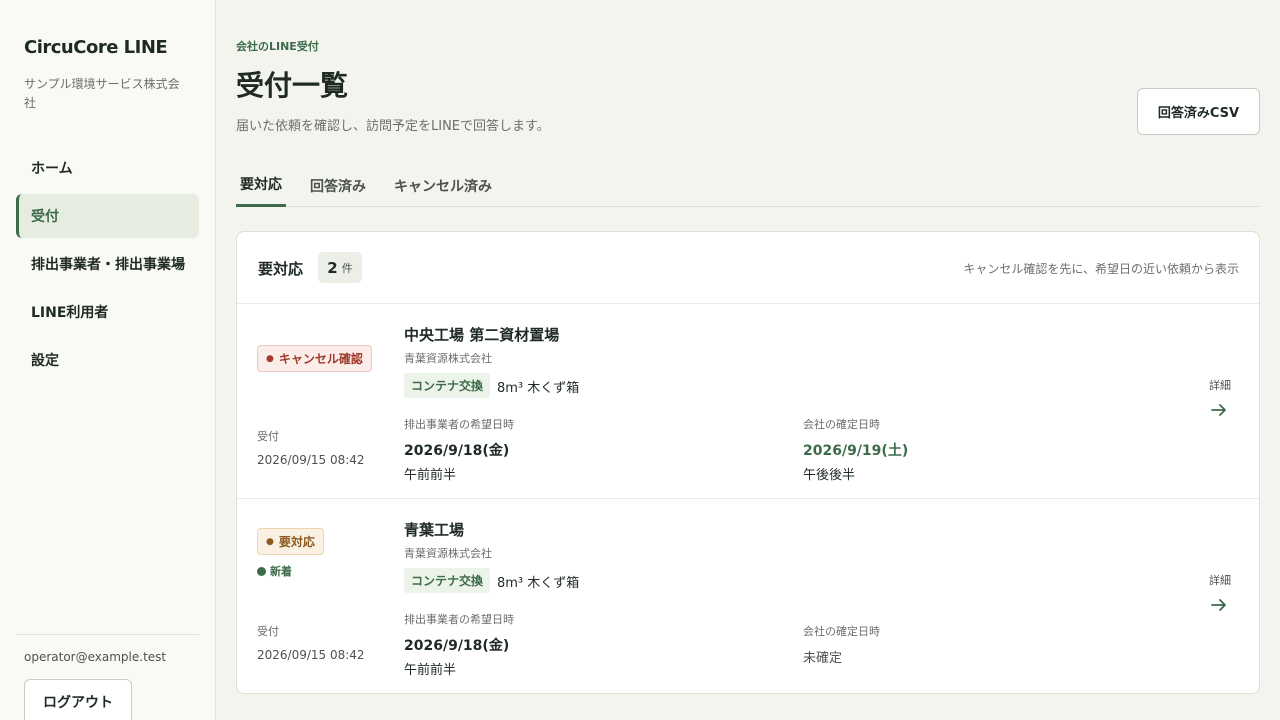  Describe the element at coordinates (95, 657) in the screenshot. I see `user-email: operator@example.test` at that location.